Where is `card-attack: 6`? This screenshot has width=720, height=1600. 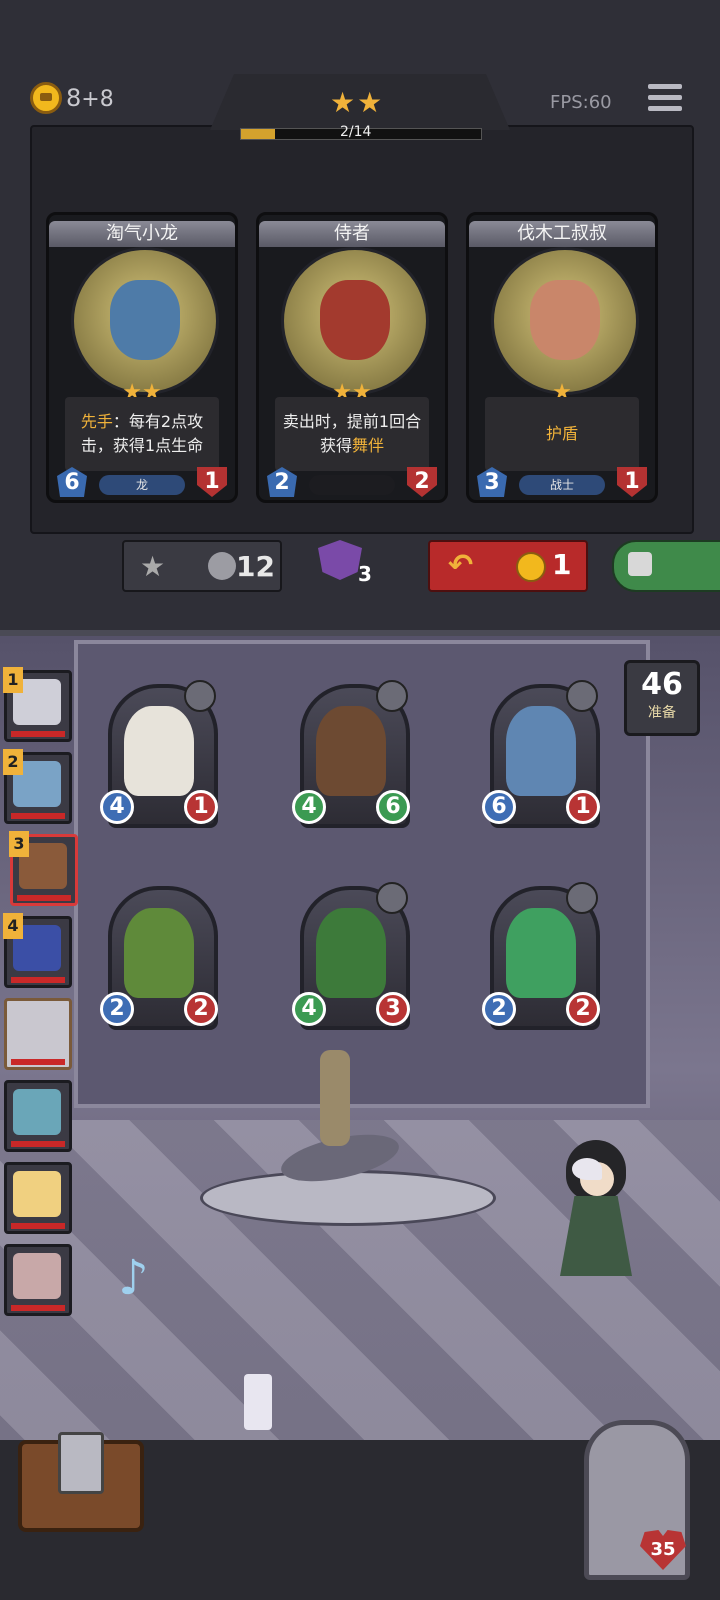
card-attack: 6 is located at coordinates (72, 482).